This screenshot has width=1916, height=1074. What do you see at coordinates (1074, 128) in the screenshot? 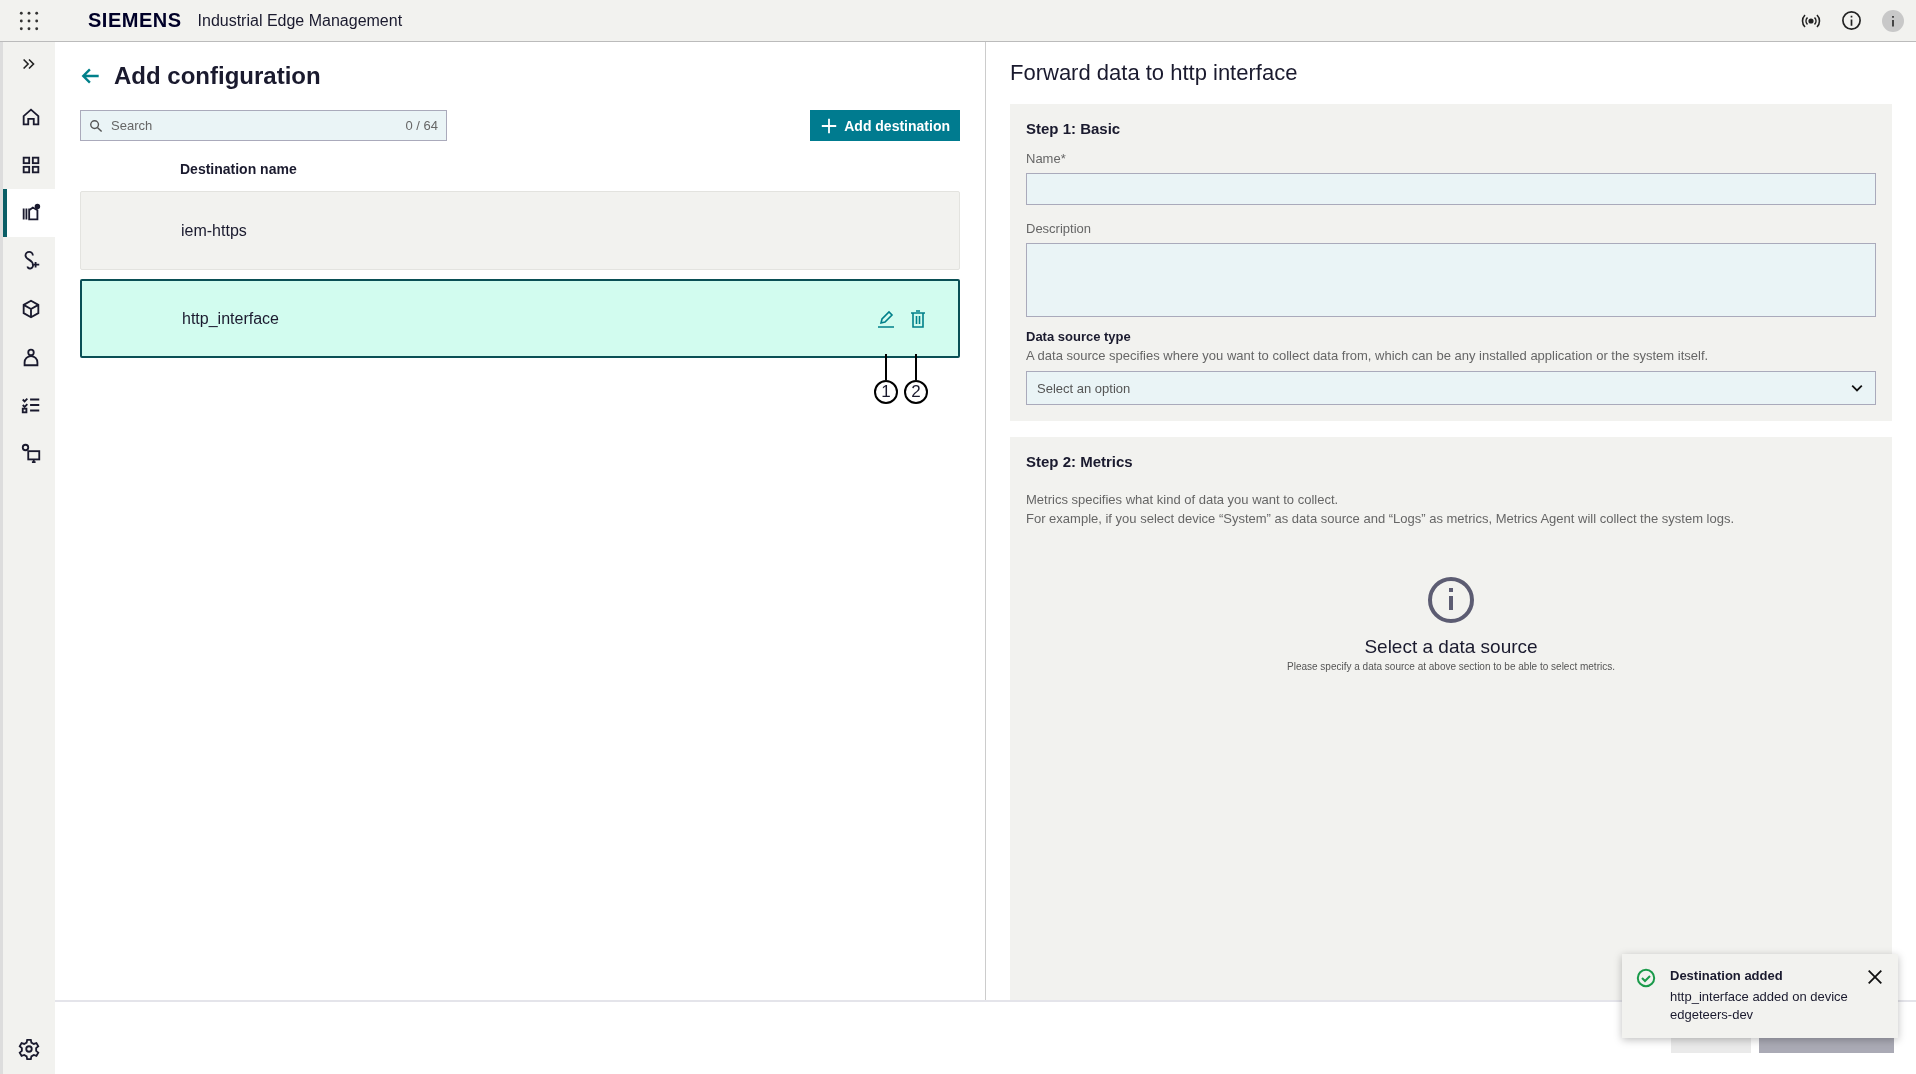
I see `step-title: Step 1: Basic` at bounding box center [1074, 128].